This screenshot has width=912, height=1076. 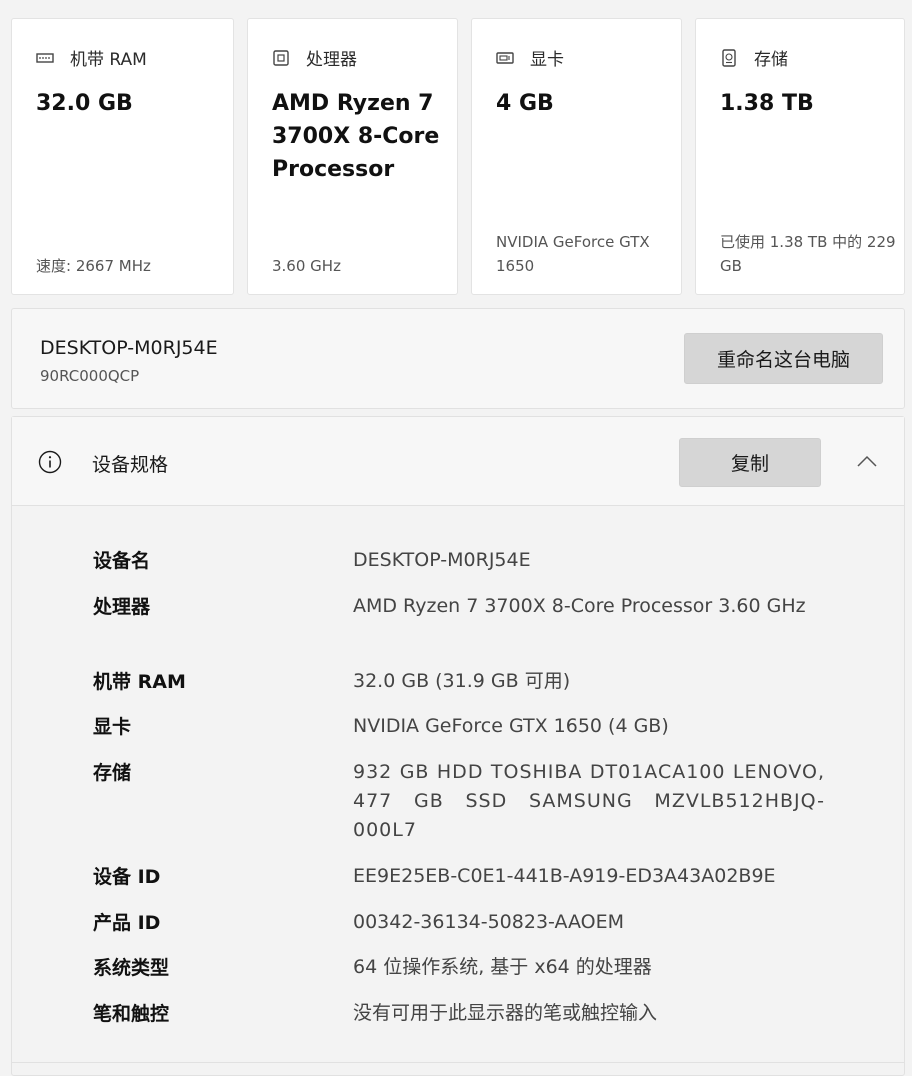 I want to click on storage-card: 存储 1.38 TB 已使用 1.38 TB 中的 229 GB, so click(x=800, y=156).